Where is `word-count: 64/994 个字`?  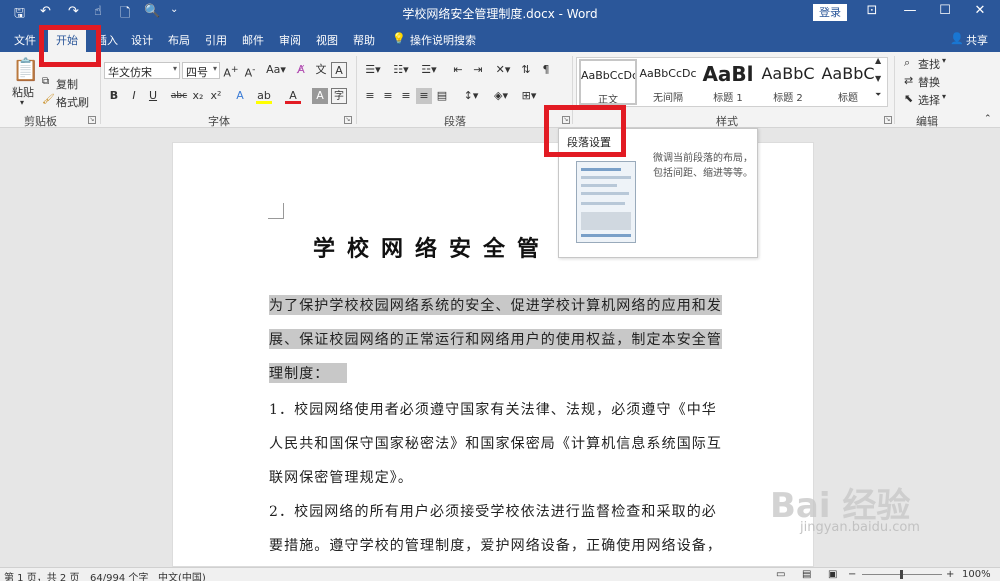
word-count: 64/994 个字 is located at coordinates (119, 575).